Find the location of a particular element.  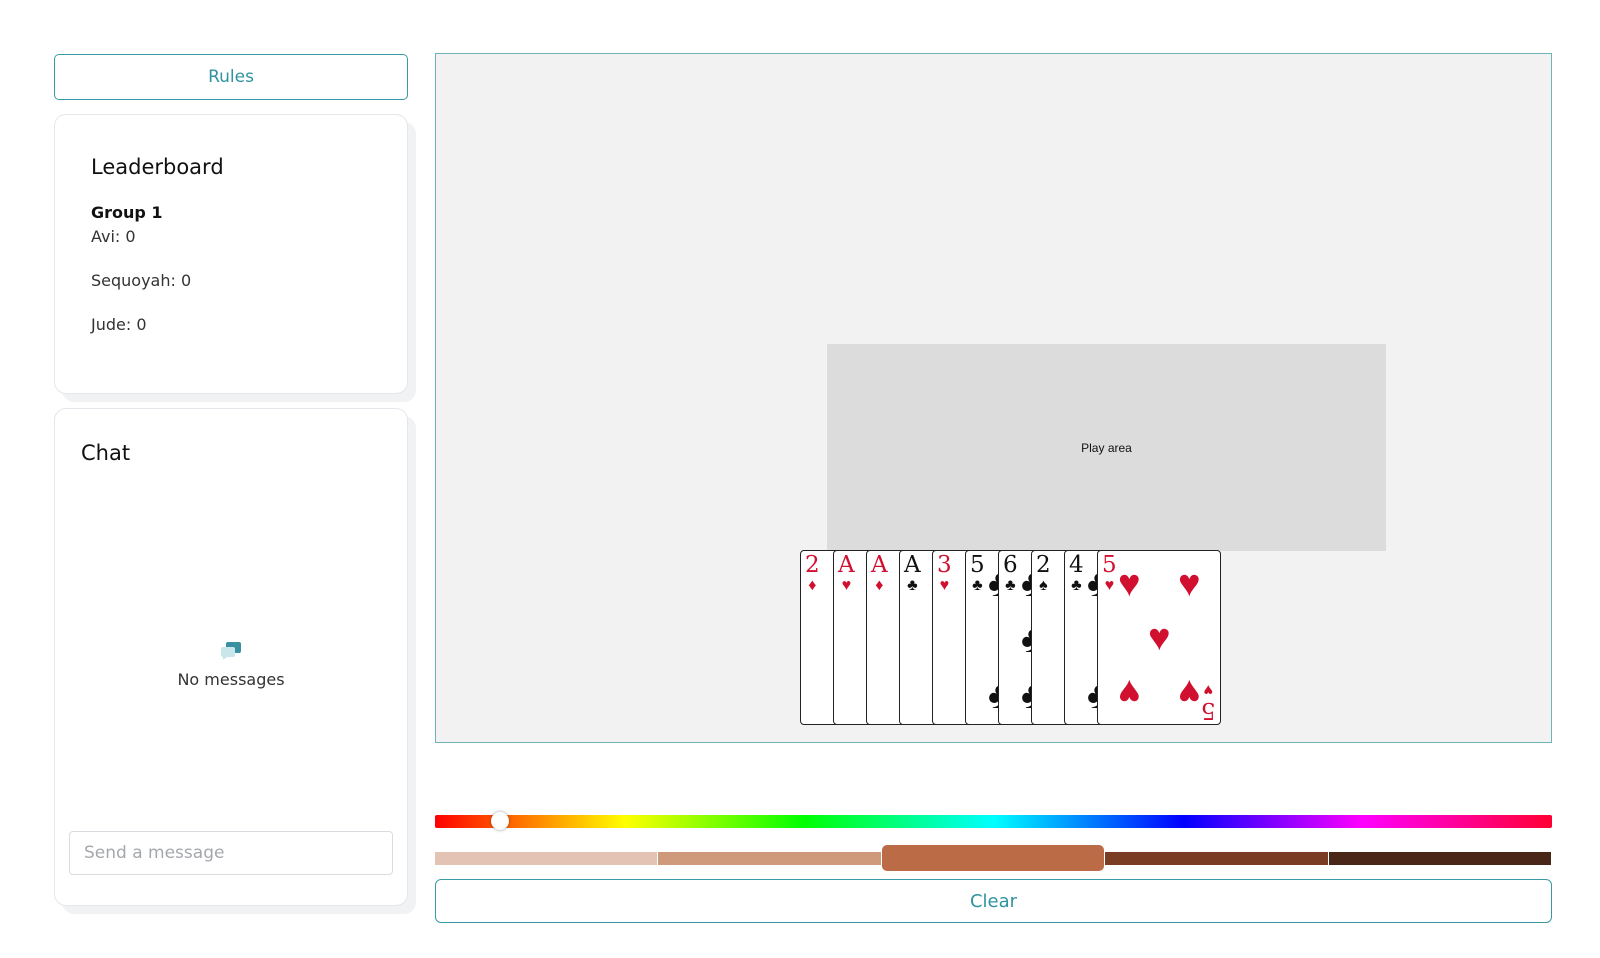

leaderboard-group: Group 1 is located at coordinates (127, 212).